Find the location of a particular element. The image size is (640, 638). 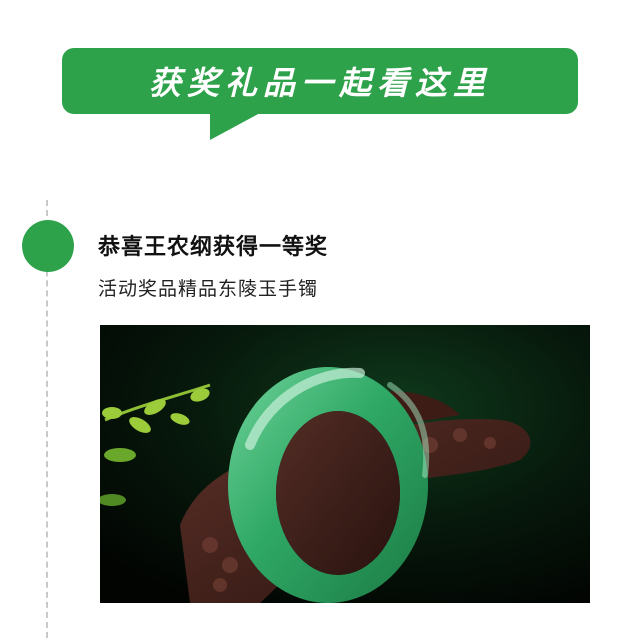

header-banner: 获奖礼品一起看这里 is located at coordinates (320, 81).